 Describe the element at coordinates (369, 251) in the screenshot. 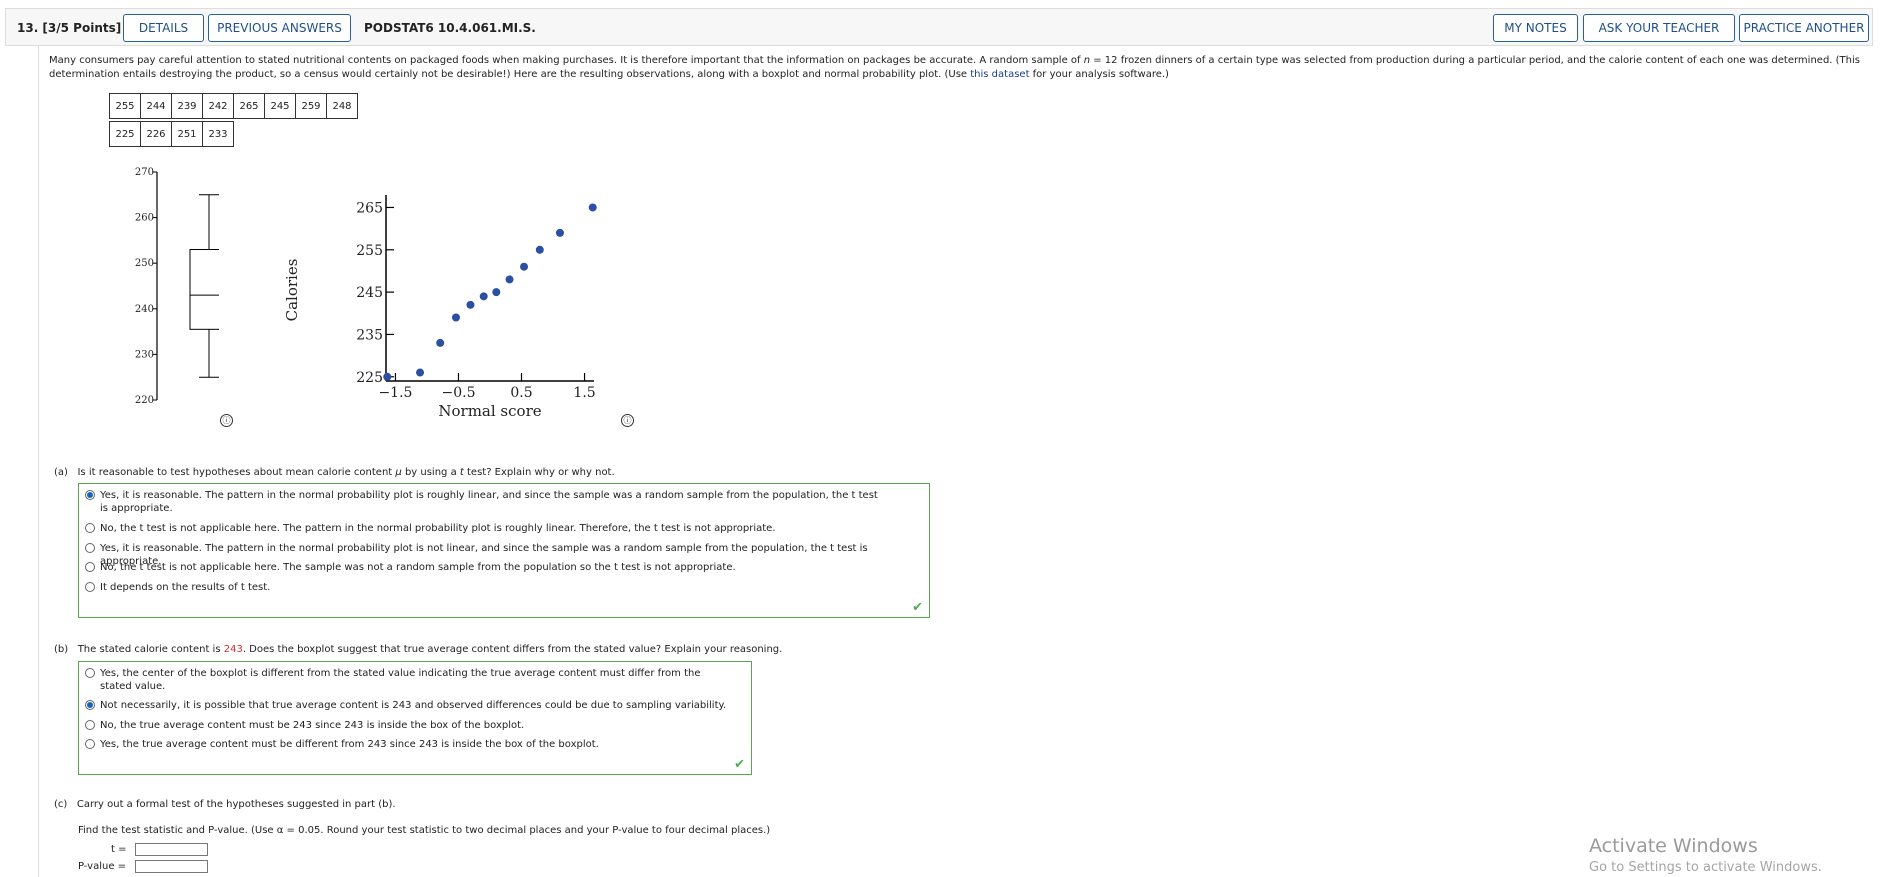

I see `nplot-y-tick-label: 255` at that location.